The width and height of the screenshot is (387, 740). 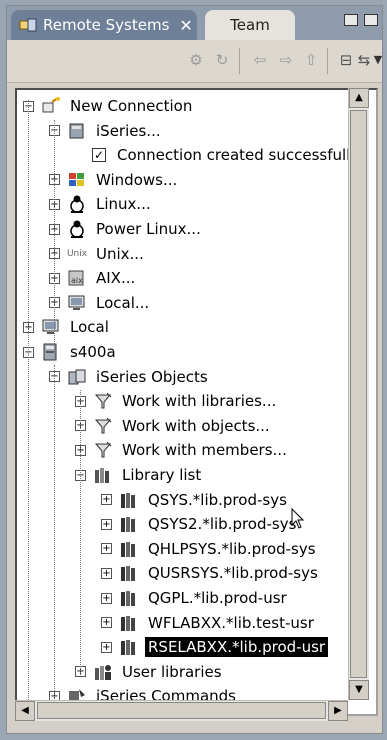 I want to click on tree-item-label: RSELABXX.*lib.prod-usr, so click(x=237, y=647).